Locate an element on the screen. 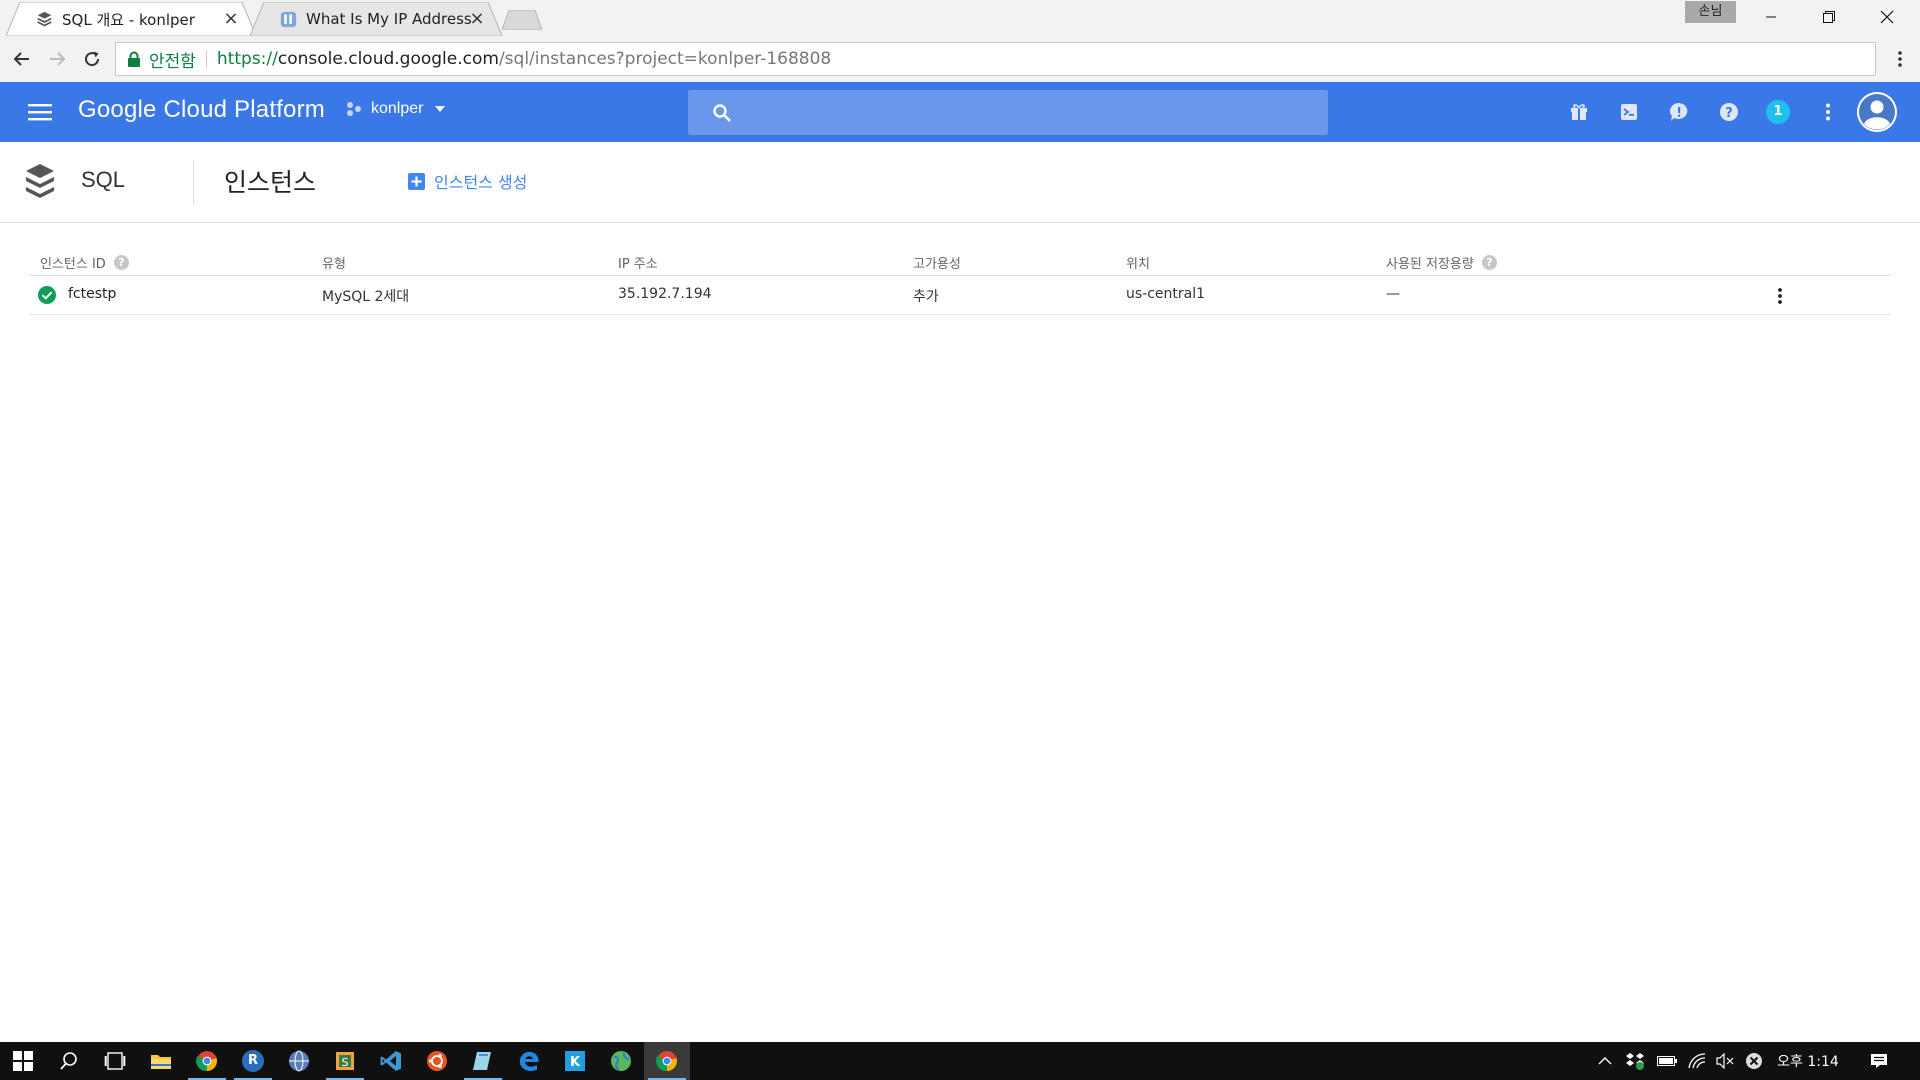  app-s-icon: S is located at coordinates (345, 1061).